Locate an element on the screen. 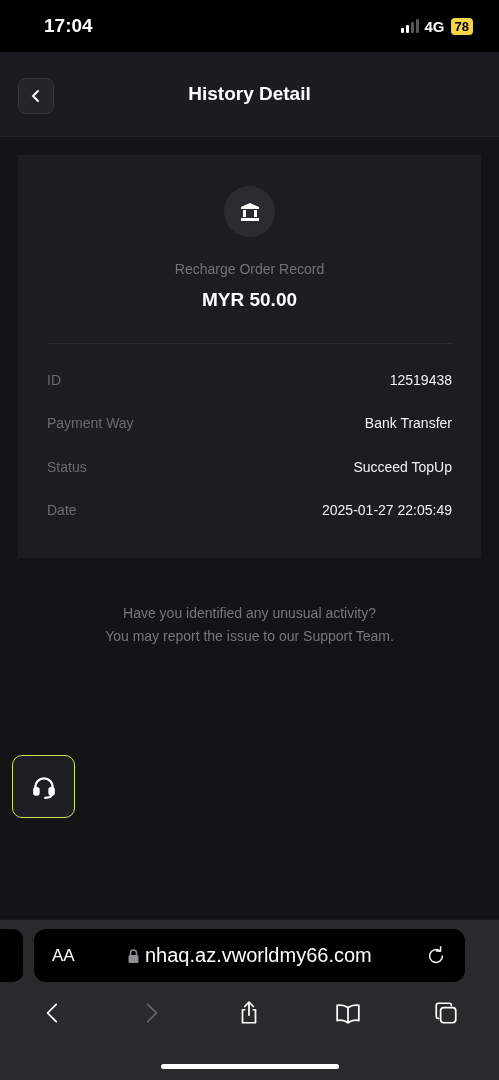 Image resolution: width=499 pixels, height=1080 pixels. url-text: nhaq.az.vworldmy66.com is located at coordinates (258, 955).